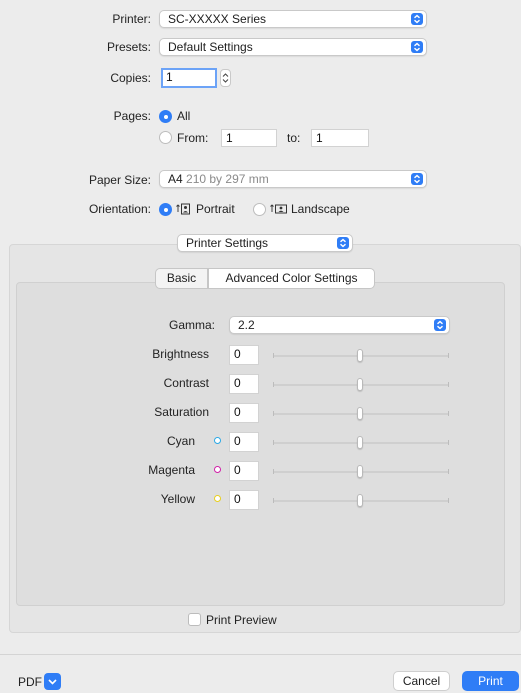 The image size is (521, 693). I want to click on gamma-label: Gamma:, so click(191, 325).